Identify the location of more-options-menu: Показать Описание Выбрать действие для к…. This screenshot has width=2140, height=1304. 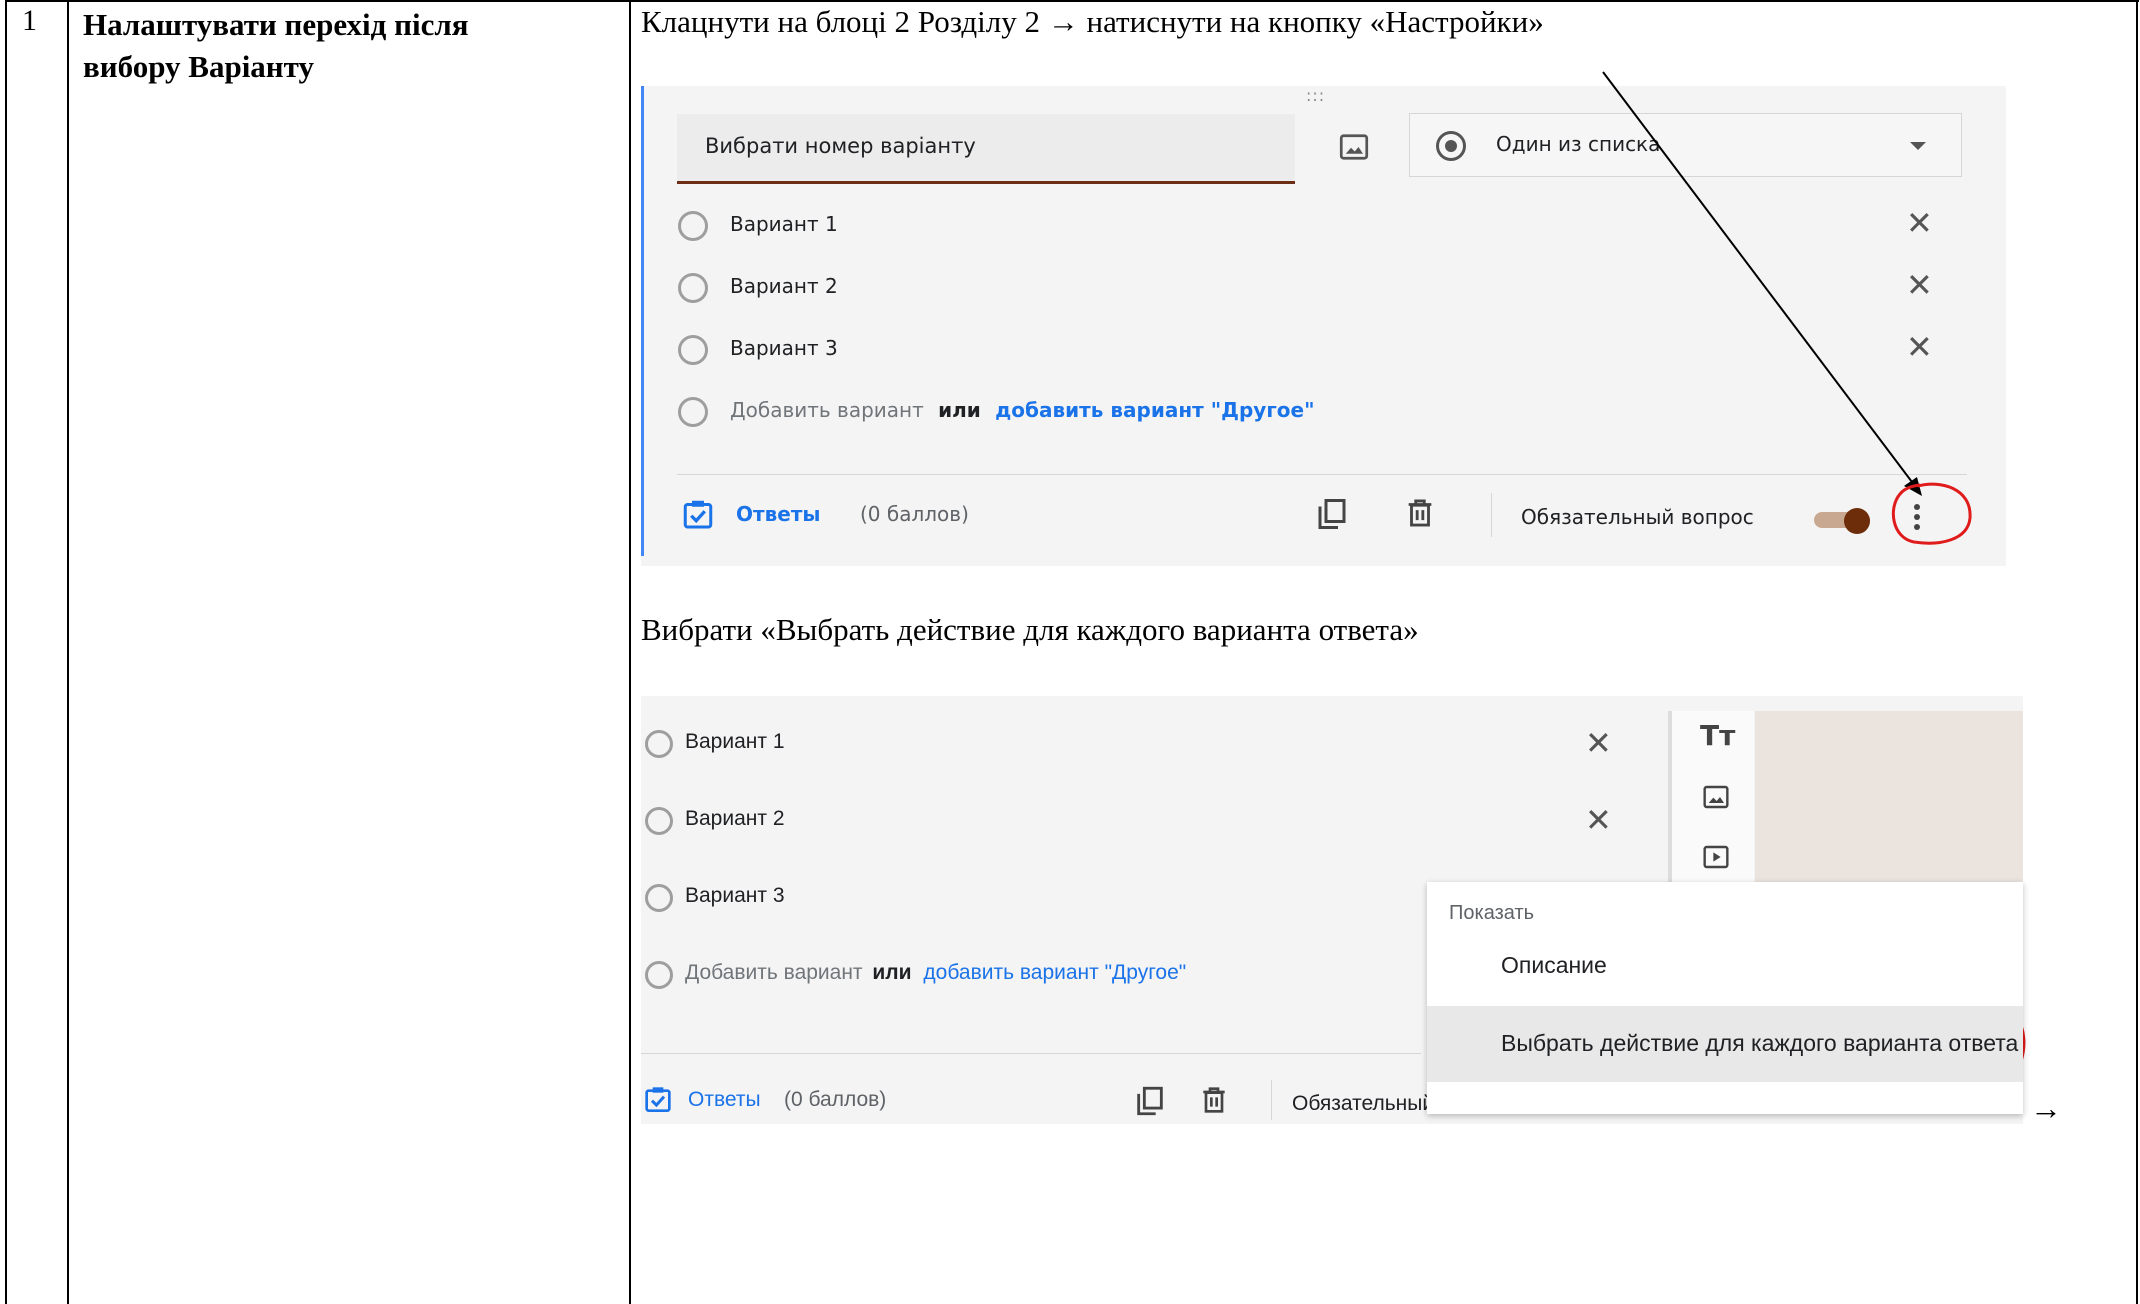
(1725, 998).